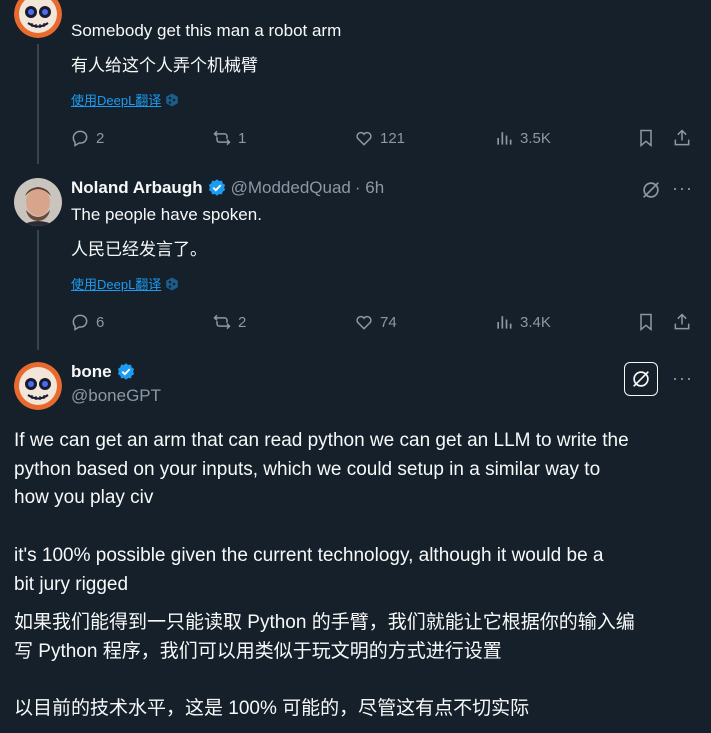  I want to click on tweet2-header: Noland Arbaugh @ModdedQuad · 6h, so click(227, 188).